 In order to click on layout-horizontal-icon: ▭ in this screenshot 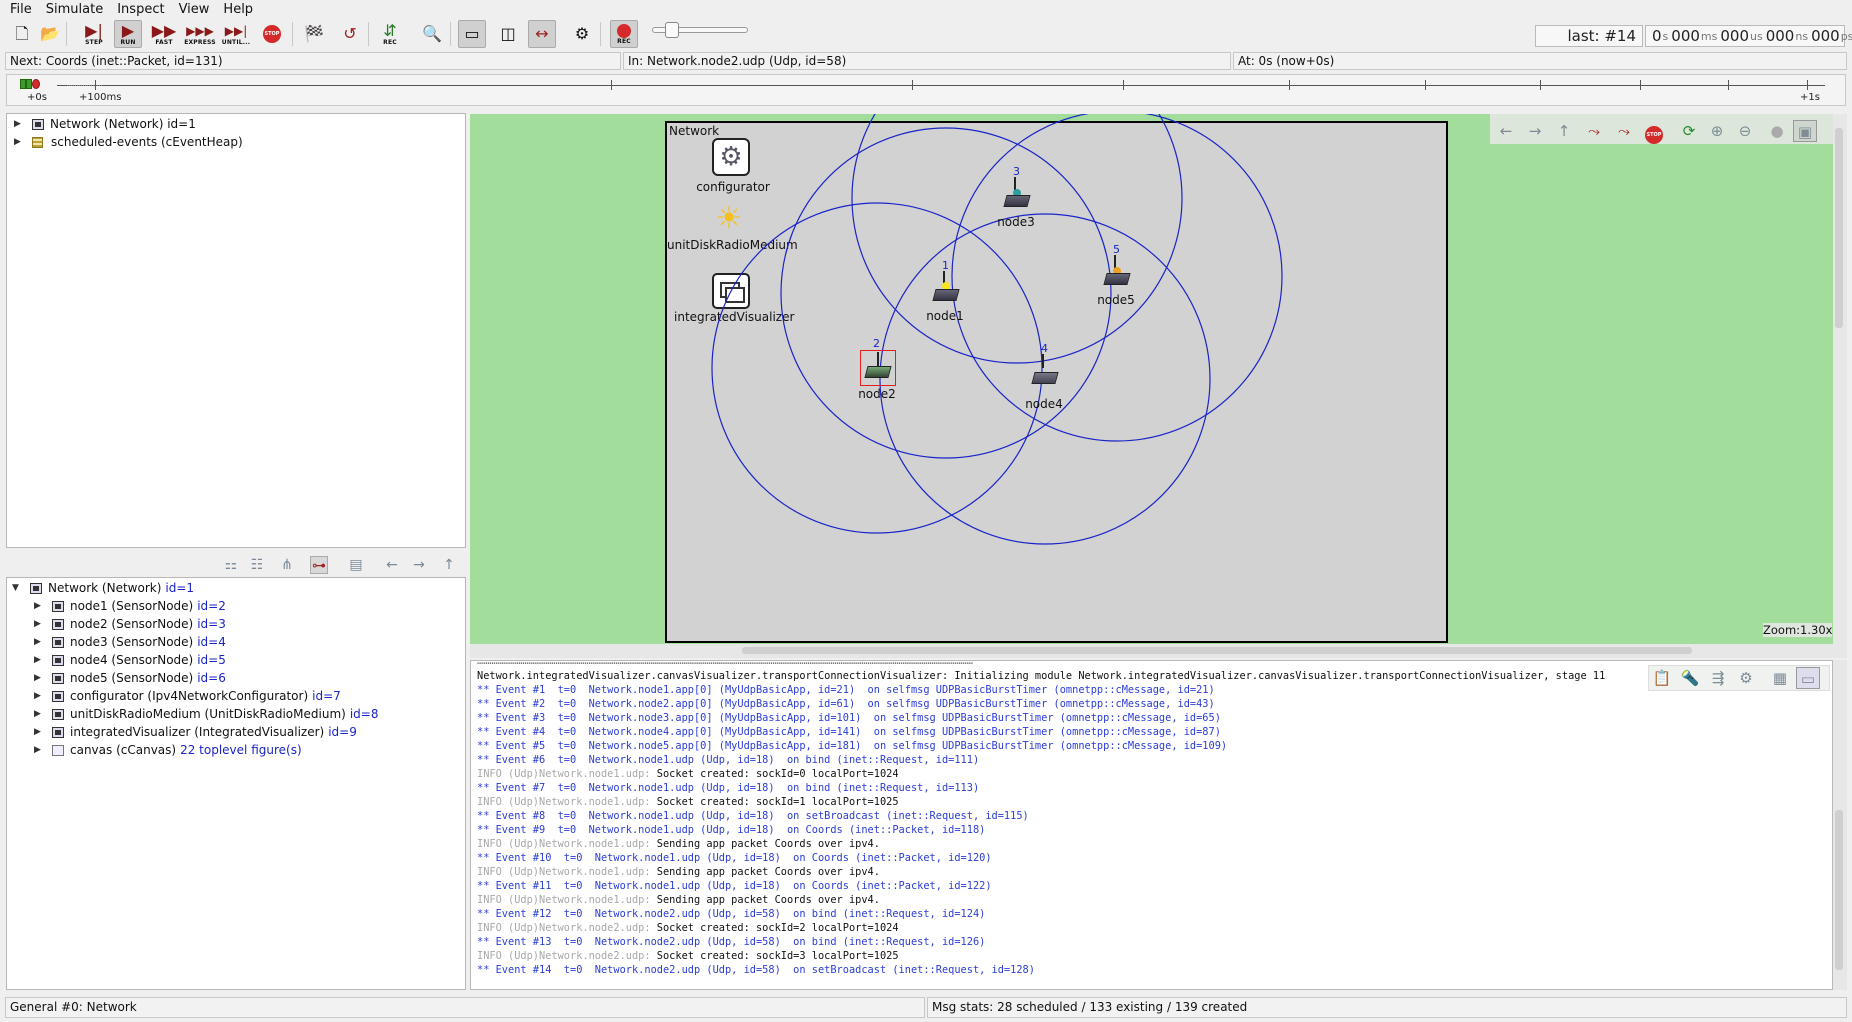, I will do `click(472, 33)`.